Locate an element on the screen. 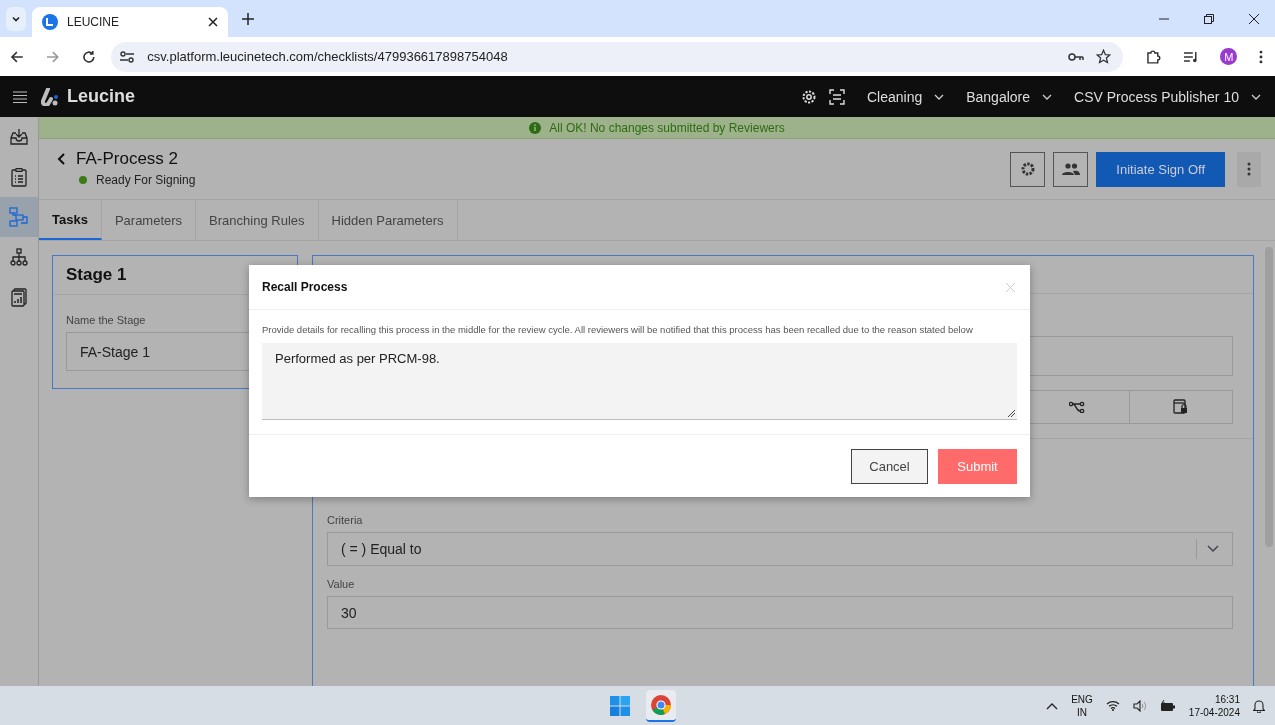 Image resolution: width=1275 pixels, height=725 pixels. speaker-icon is located at coordinates (1139, 705).